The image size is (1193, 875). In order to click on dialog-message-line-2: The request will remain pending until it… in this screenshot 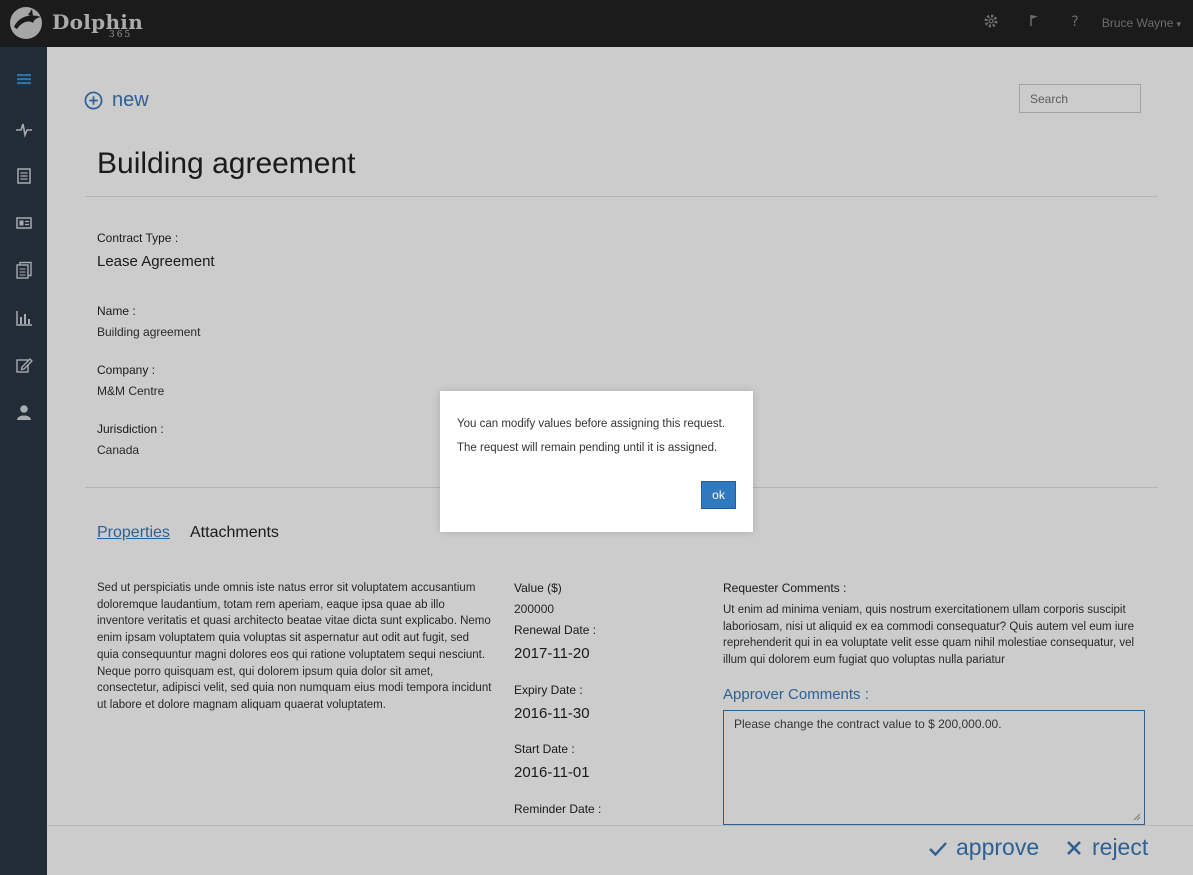, I will do `click(587, 448)`.